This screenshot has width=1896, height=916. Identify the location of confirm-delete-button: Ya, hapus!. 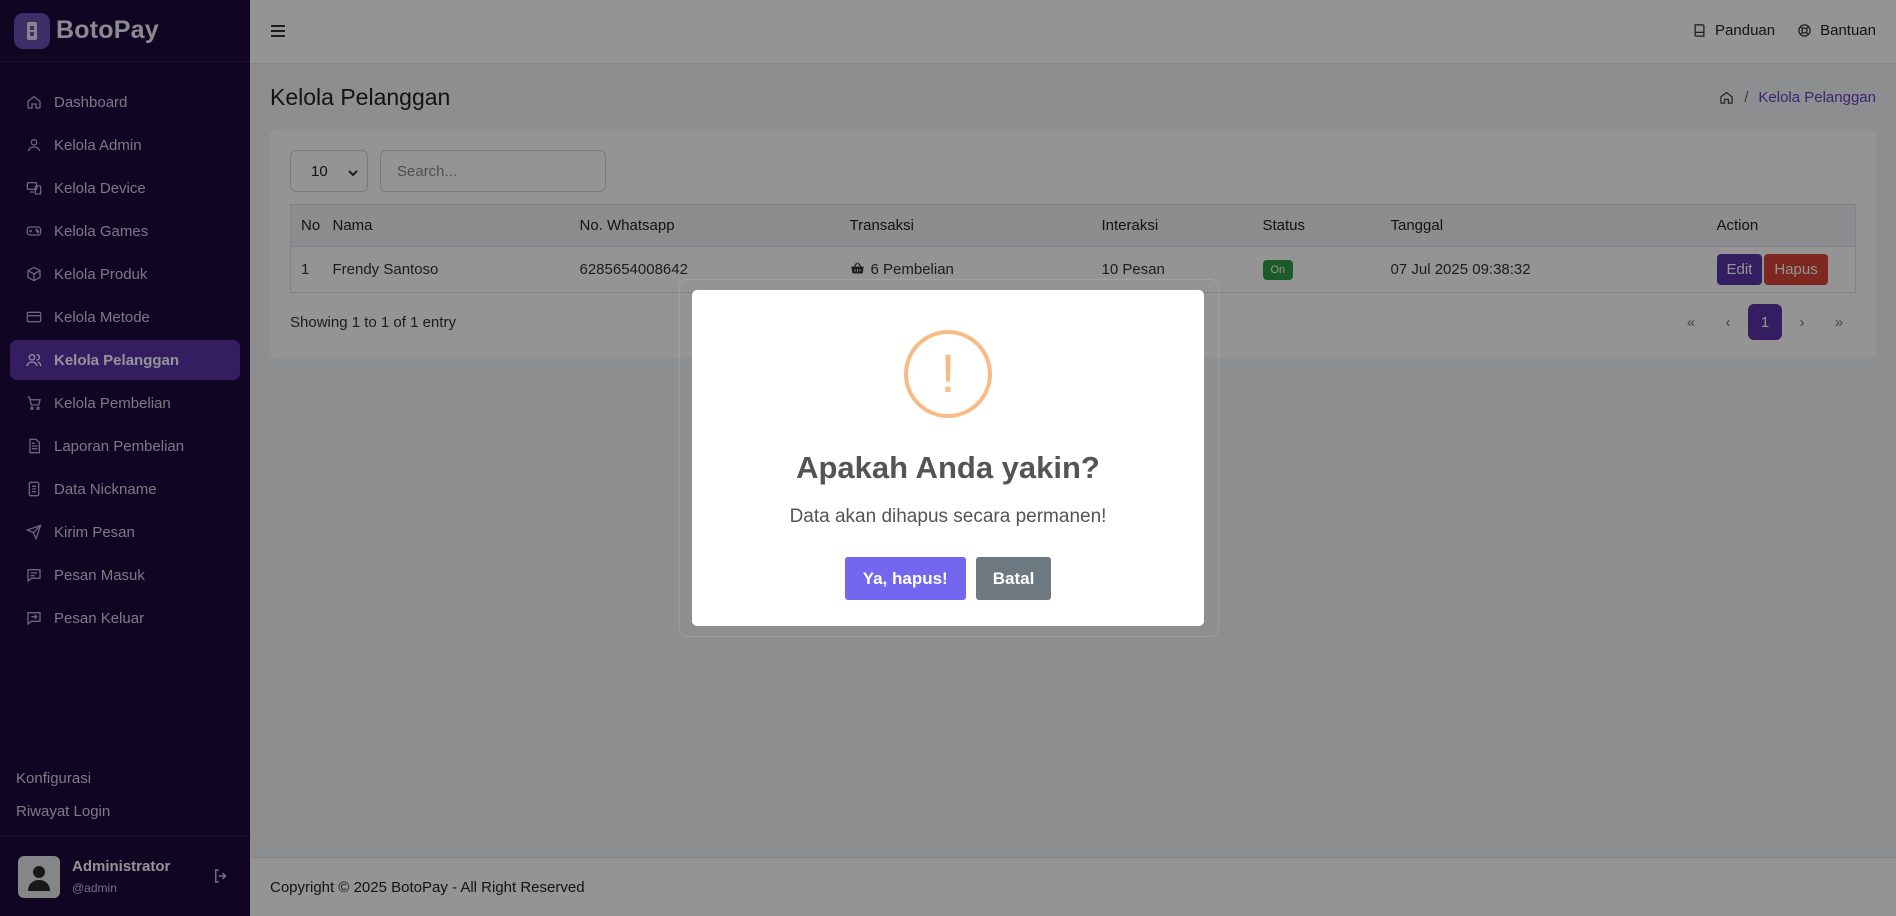
(905, 578).